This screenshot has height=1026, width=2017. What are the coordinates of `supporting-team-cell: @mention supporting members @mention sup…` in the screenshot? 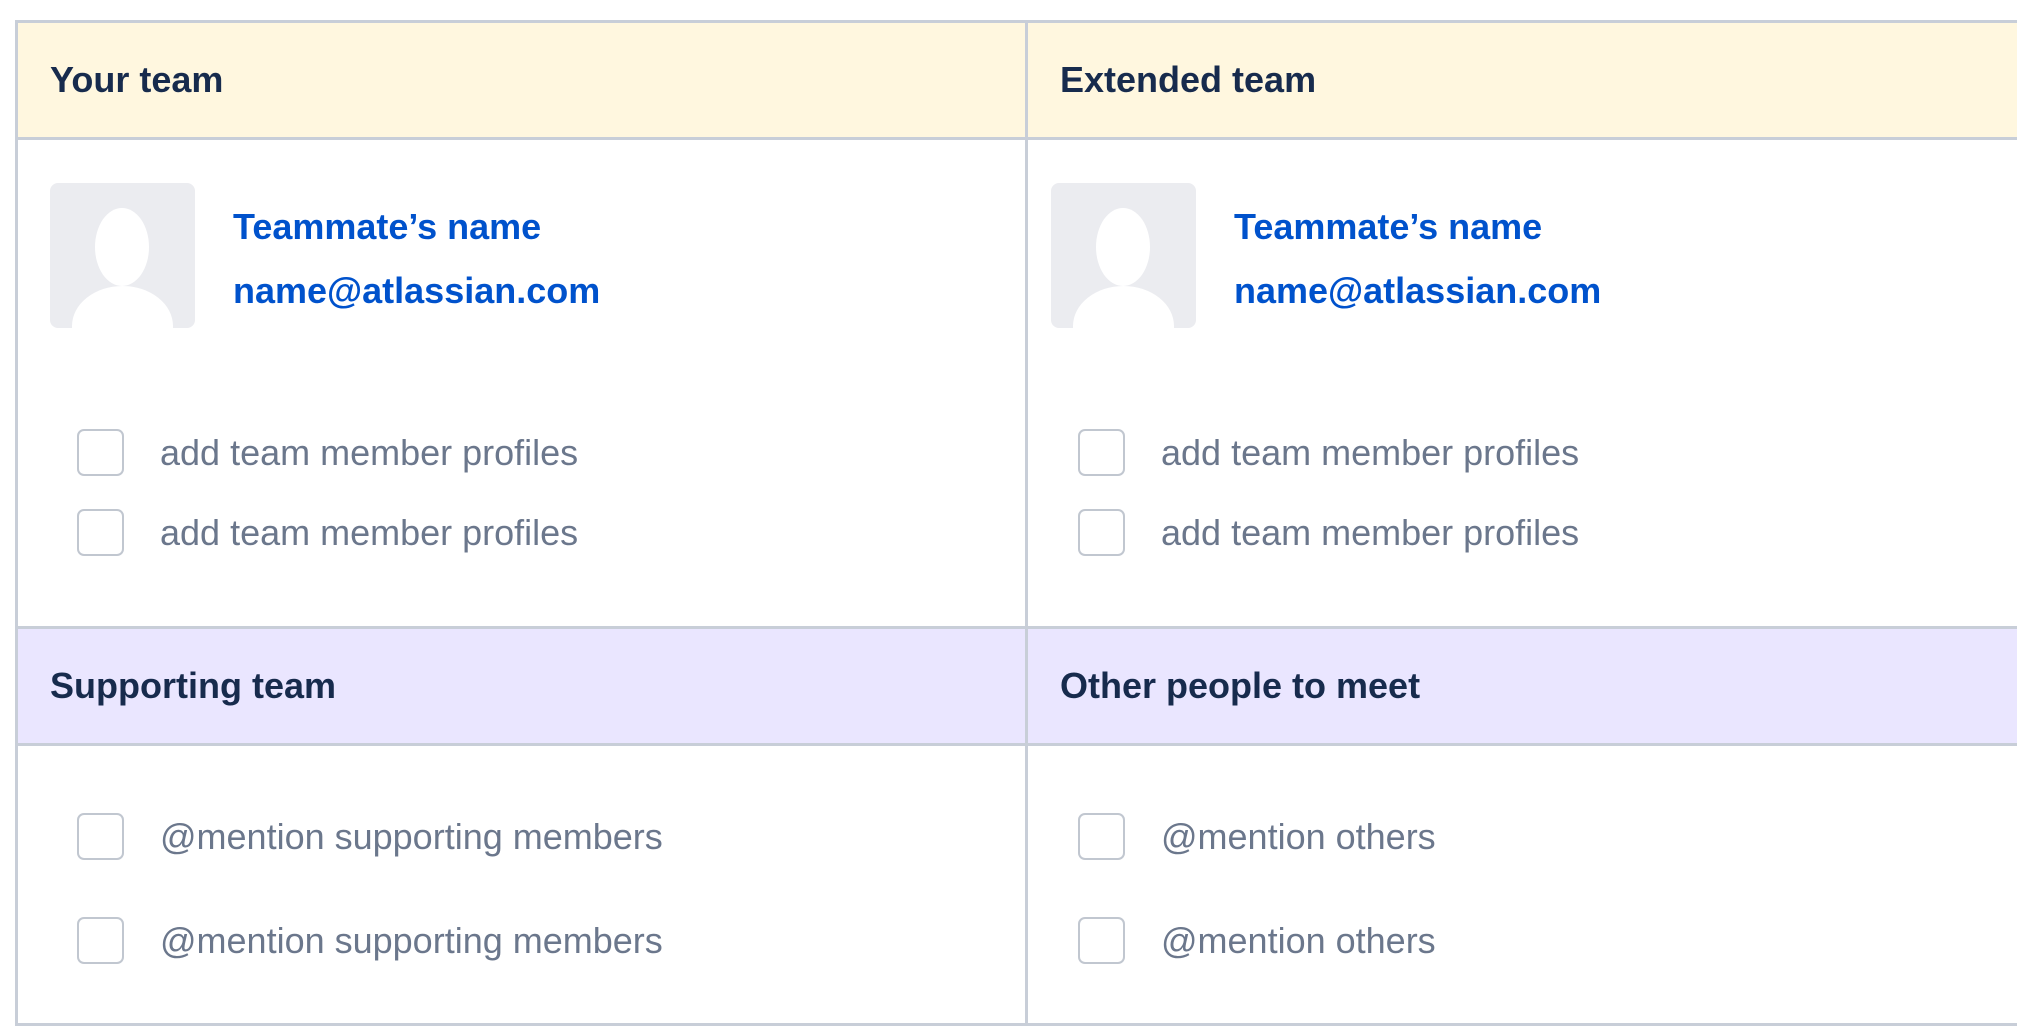 It's located at (523, 886).